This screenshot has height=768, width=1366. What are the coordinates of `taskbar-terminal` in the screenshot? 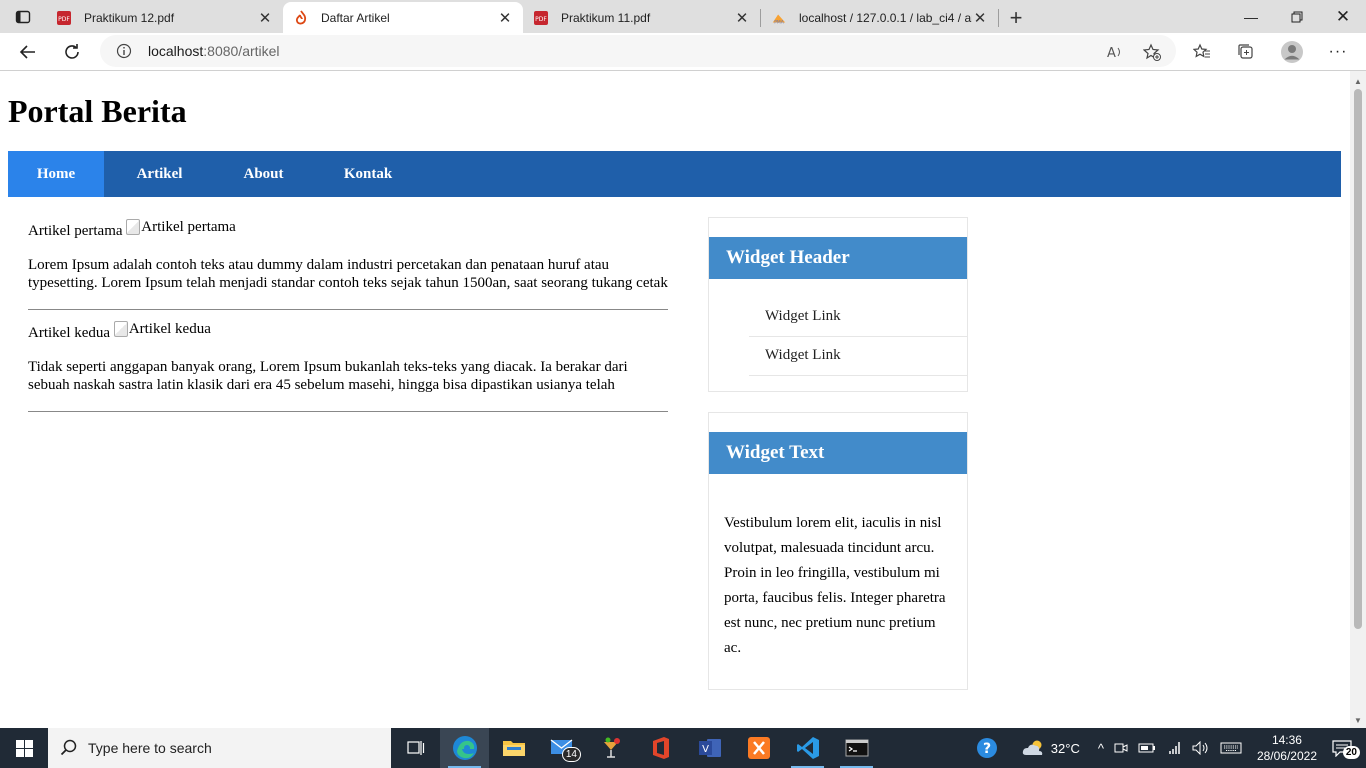 It's located at (856, 748).